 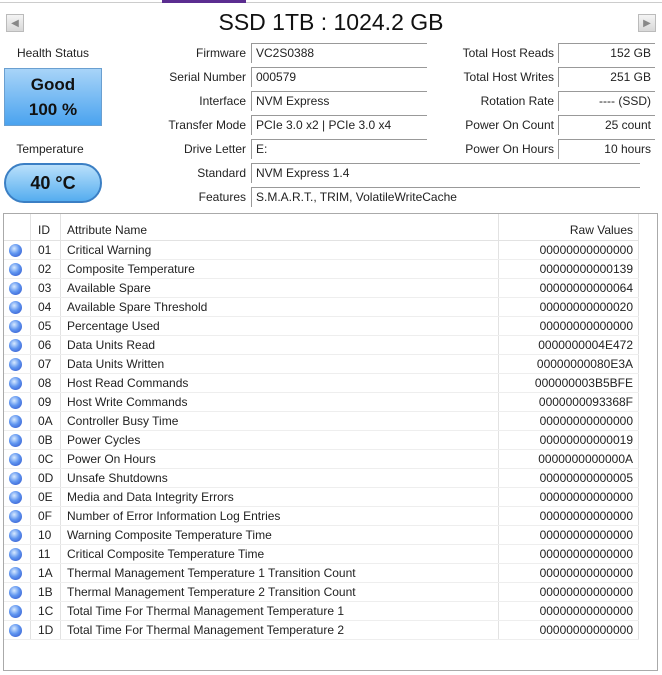 What do you see at coordinates (45, 497) in the screenshot?
I see `attribute-id: 0E` at bounding box center [45, 497].